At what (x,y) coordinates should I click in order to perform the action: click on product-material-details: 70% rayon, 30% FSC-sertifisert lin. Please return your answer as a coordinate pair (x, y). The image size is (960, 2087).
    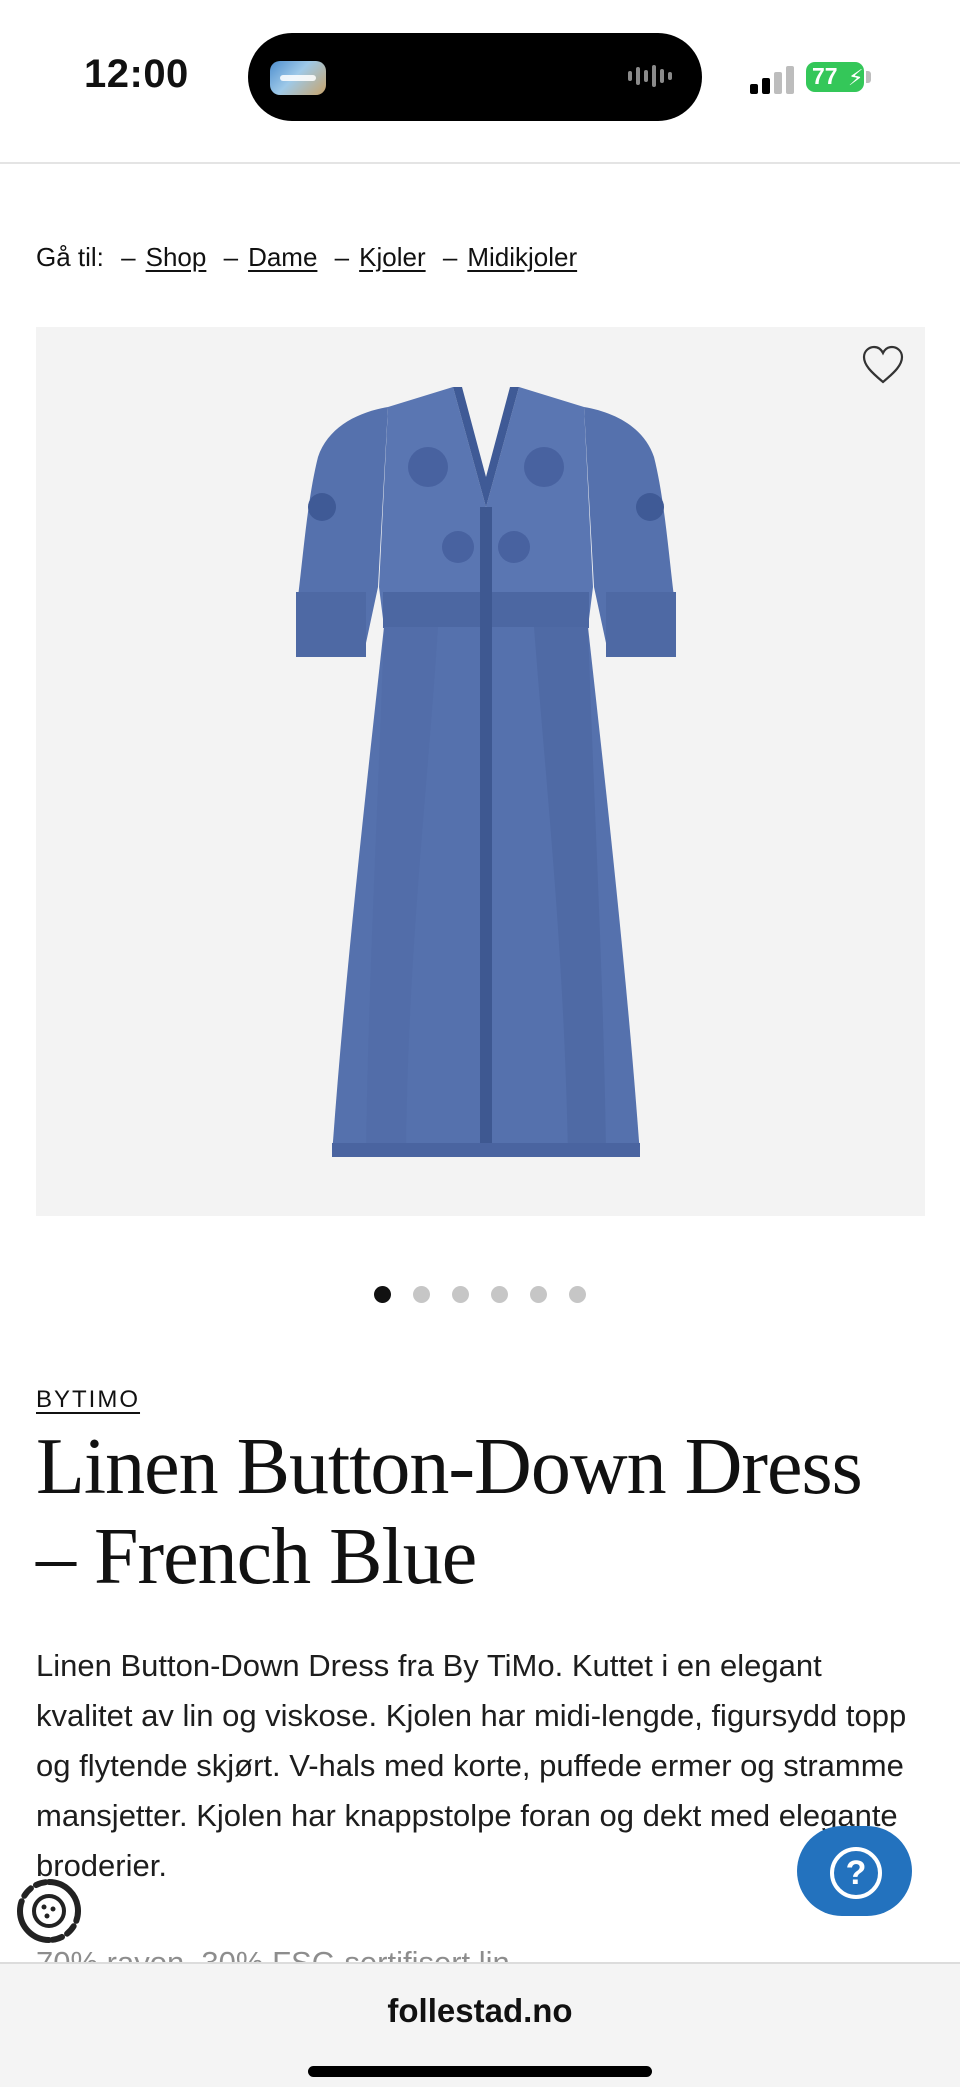
    Looking at the image, I should click on (481, 1950).